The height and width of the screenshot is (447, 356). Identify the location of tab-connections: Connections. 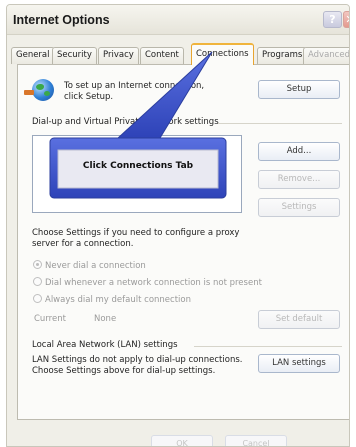
(222, 54).